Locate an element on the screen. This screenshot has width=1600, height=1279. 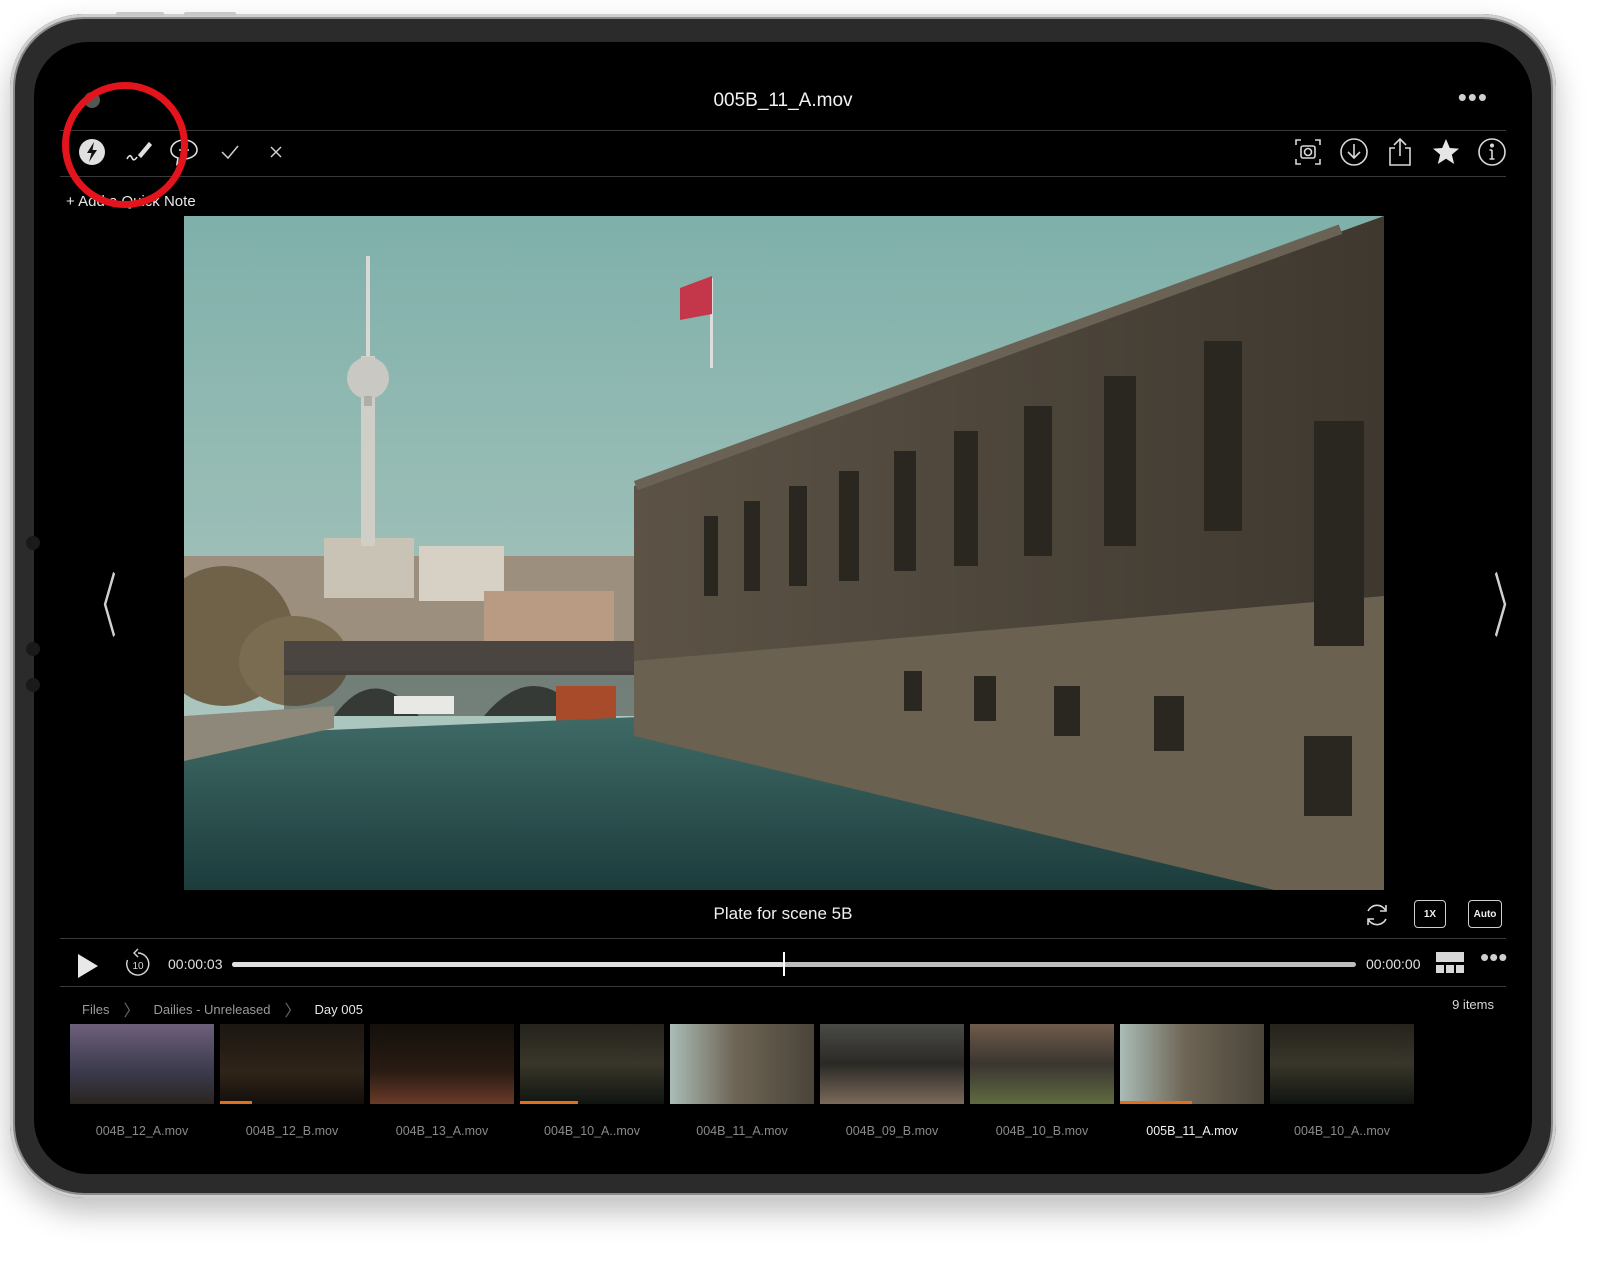
clip-label: 004B_12_B.mov is located at coordinates (292, 1131).